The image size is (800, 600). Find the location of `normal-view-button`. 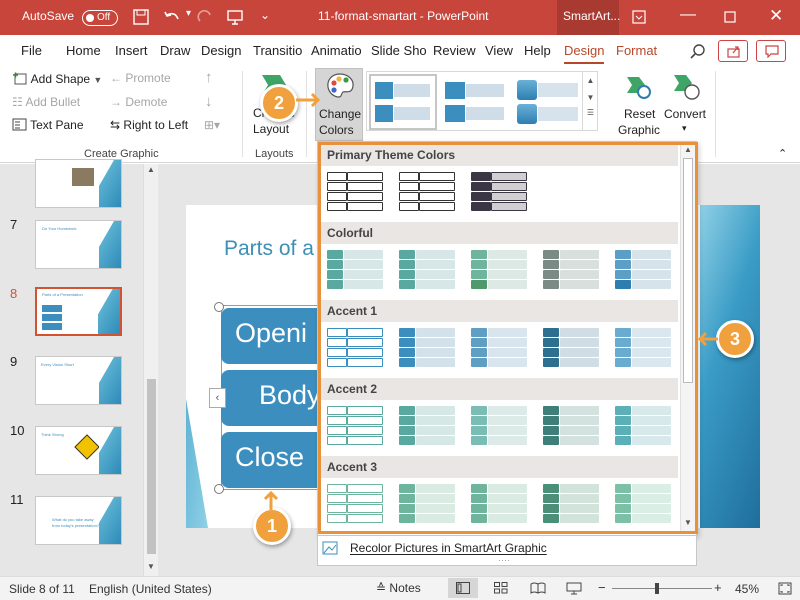

normal-view-button is located at coordinates (463, 588).